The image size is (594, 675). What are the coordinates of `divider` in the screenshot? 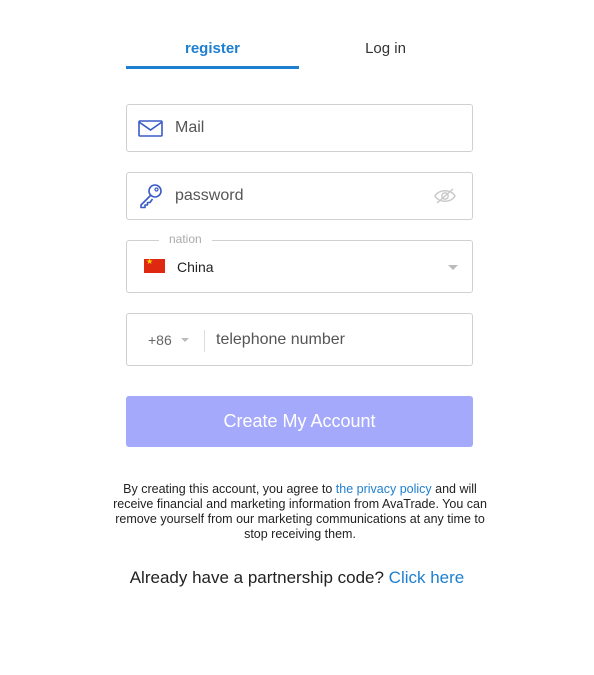 It's located at (204, 341).